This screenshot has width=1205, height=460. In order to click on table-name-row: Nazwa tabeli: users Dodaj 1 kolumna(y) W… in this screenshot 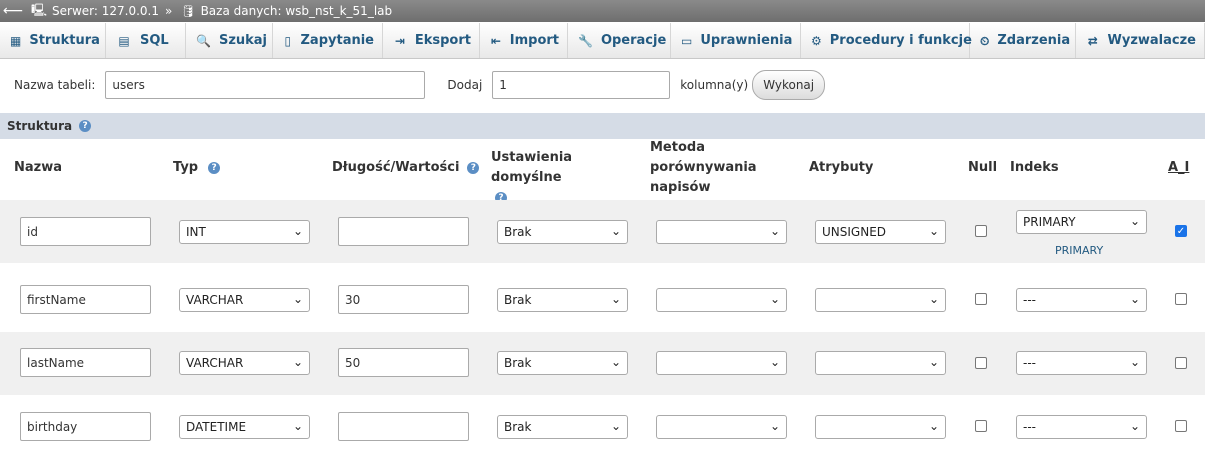, I will do `click(602, 85)`.